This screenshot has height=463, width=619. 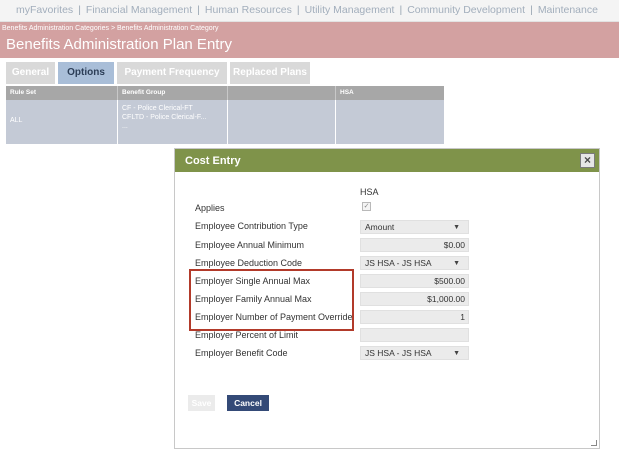 I want to click on applies-label: Applies, so click(x=210, y=208).